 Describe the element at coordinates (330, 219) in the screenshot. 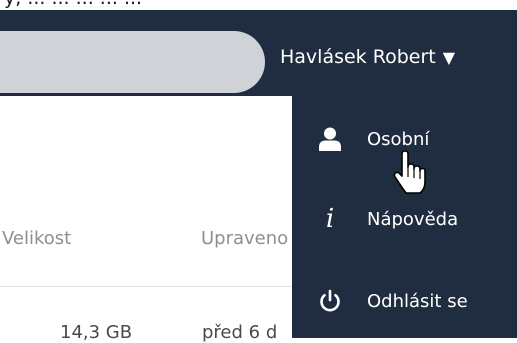

I see `info-icon: i` at that location.